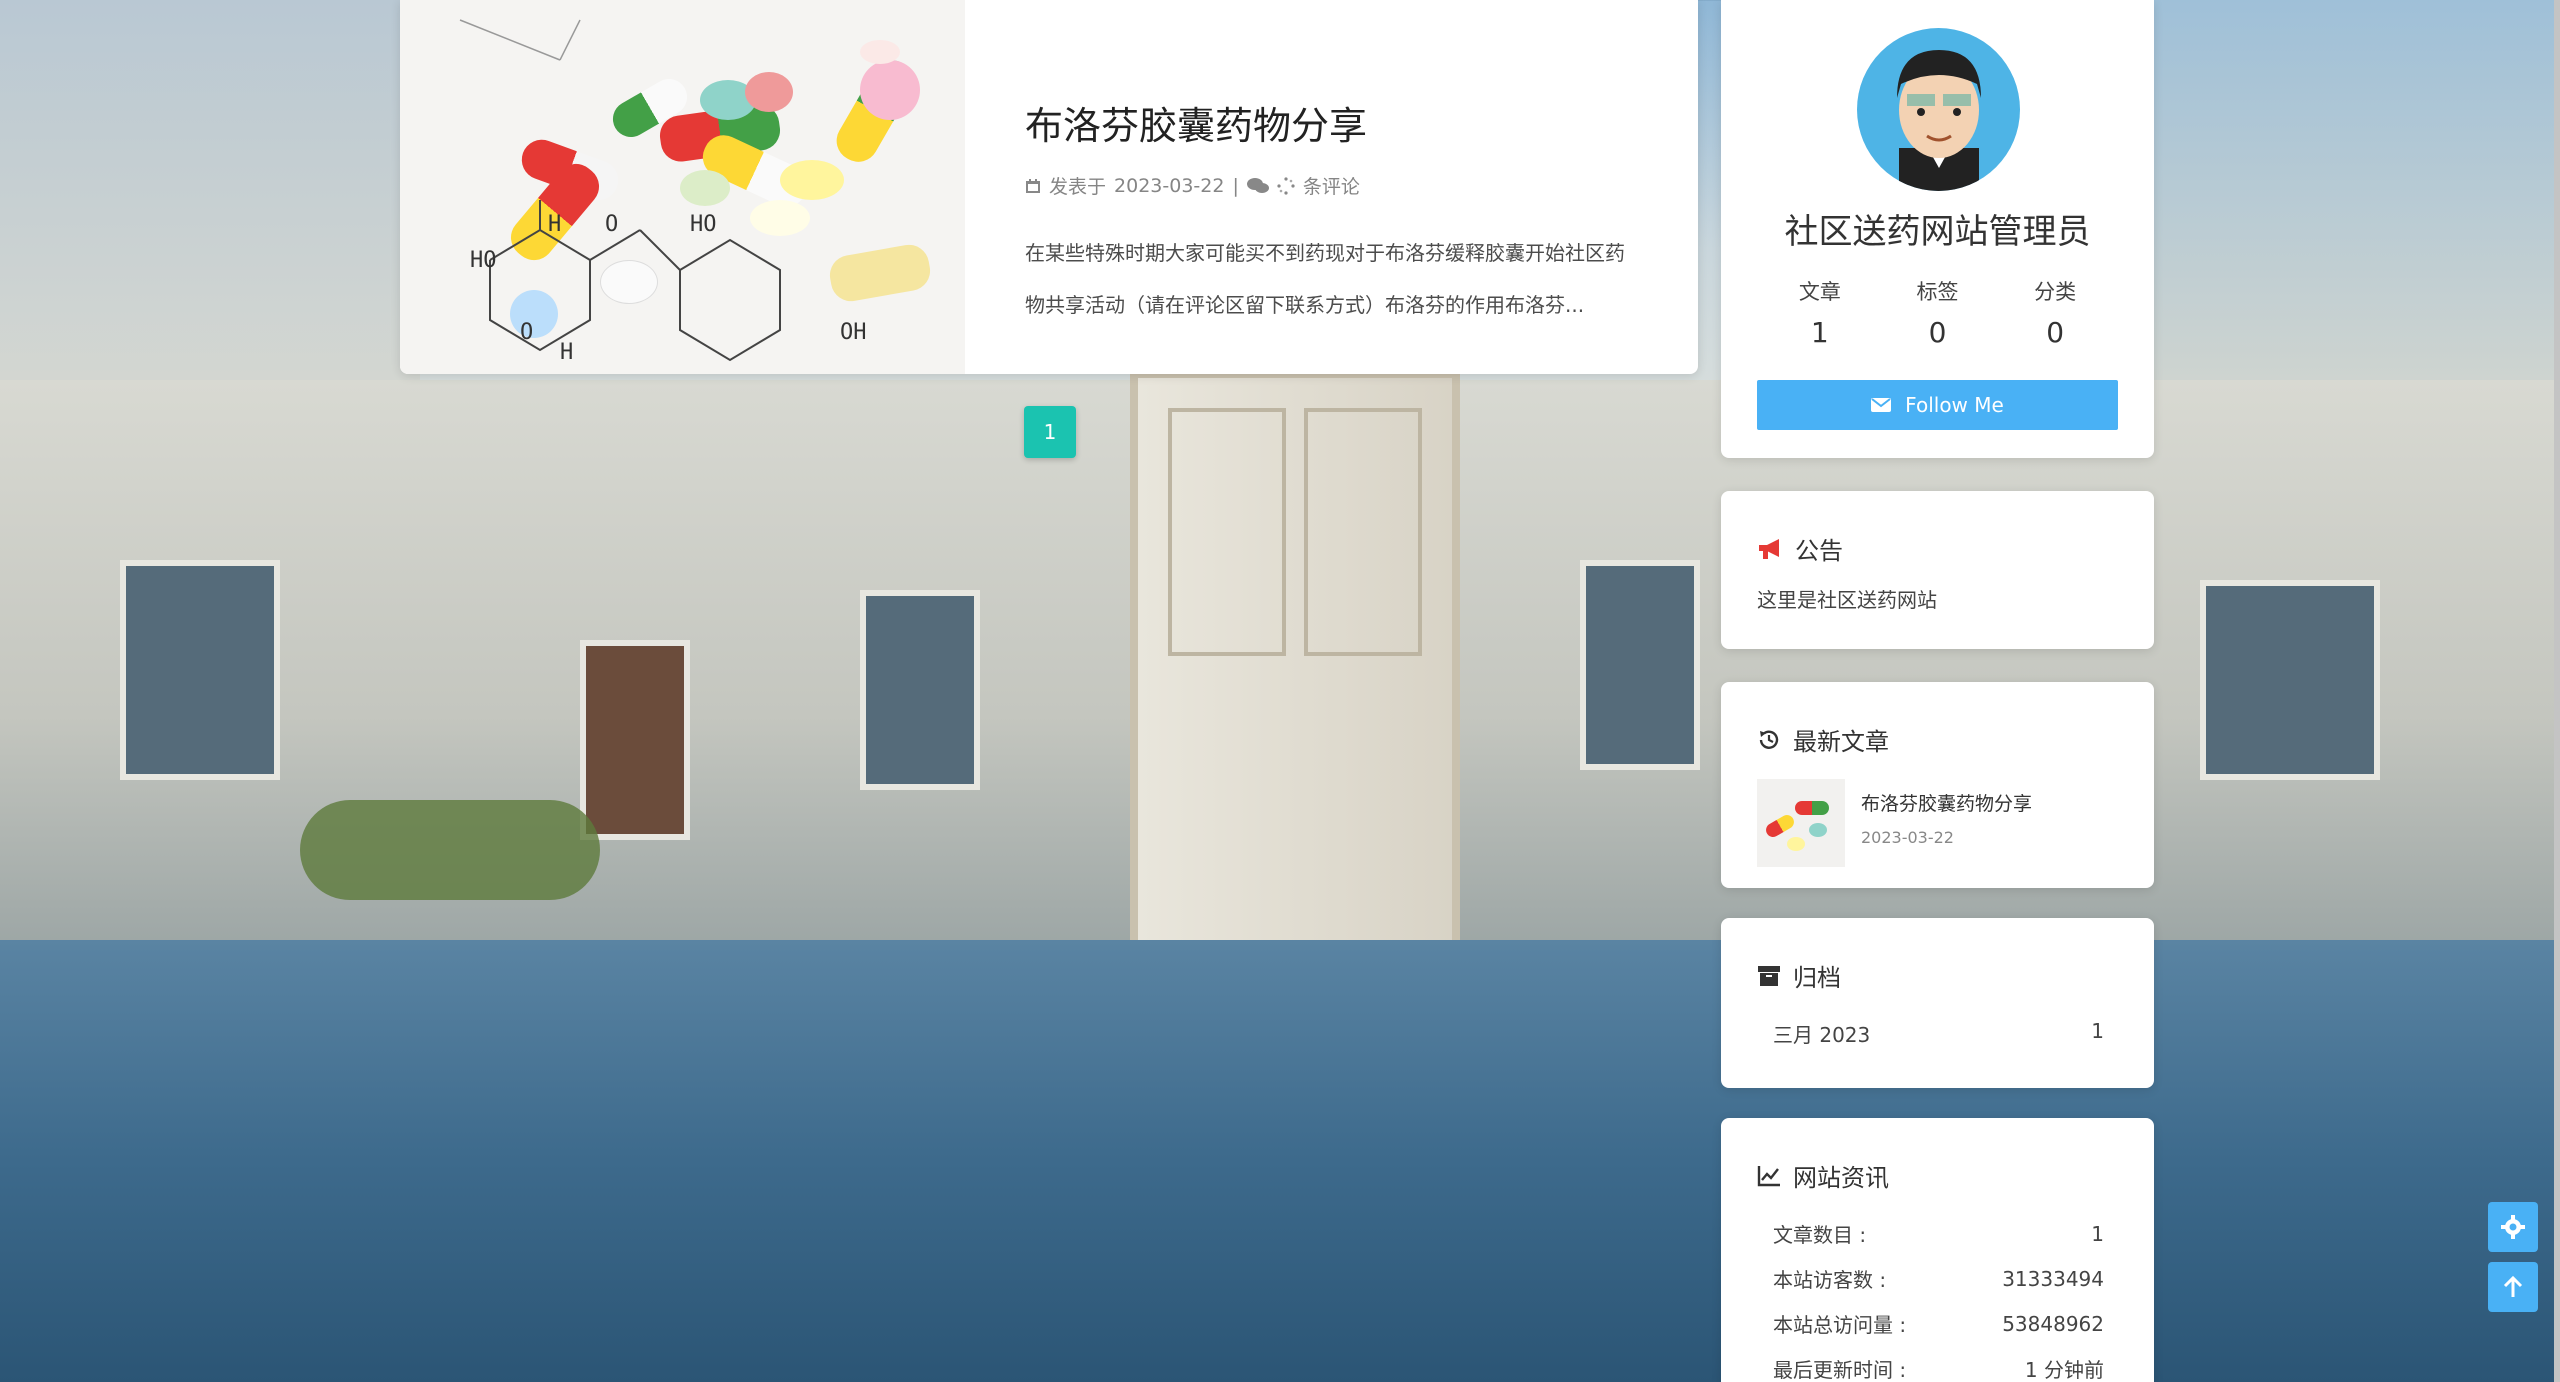 The image size is (2560, 1382). I want to click on site-info-label: 最后更新时间 :, so click(1840, 1370).